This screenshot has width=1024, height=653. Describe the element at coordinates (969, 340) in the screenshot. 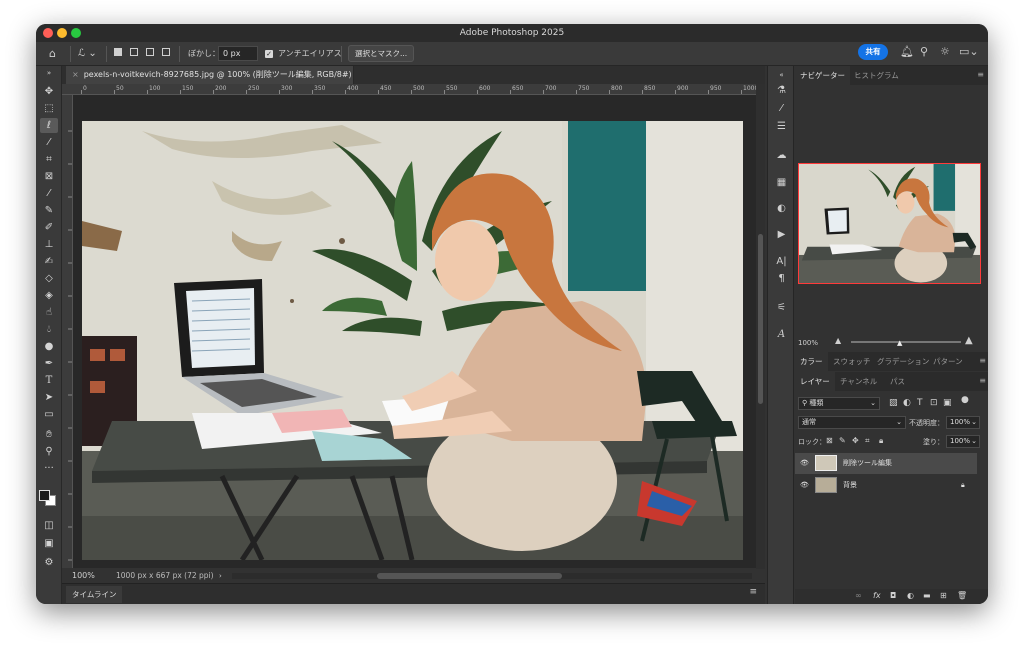

I see `zoom-in-icon: ▲` at that location.